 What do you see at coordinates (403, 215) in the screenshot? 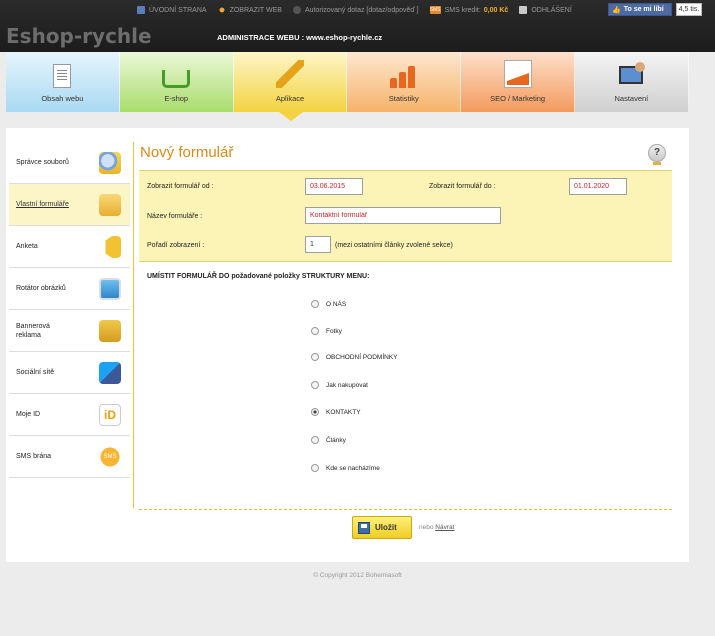
I see `form-name-input` at bounding box center [403, 215].